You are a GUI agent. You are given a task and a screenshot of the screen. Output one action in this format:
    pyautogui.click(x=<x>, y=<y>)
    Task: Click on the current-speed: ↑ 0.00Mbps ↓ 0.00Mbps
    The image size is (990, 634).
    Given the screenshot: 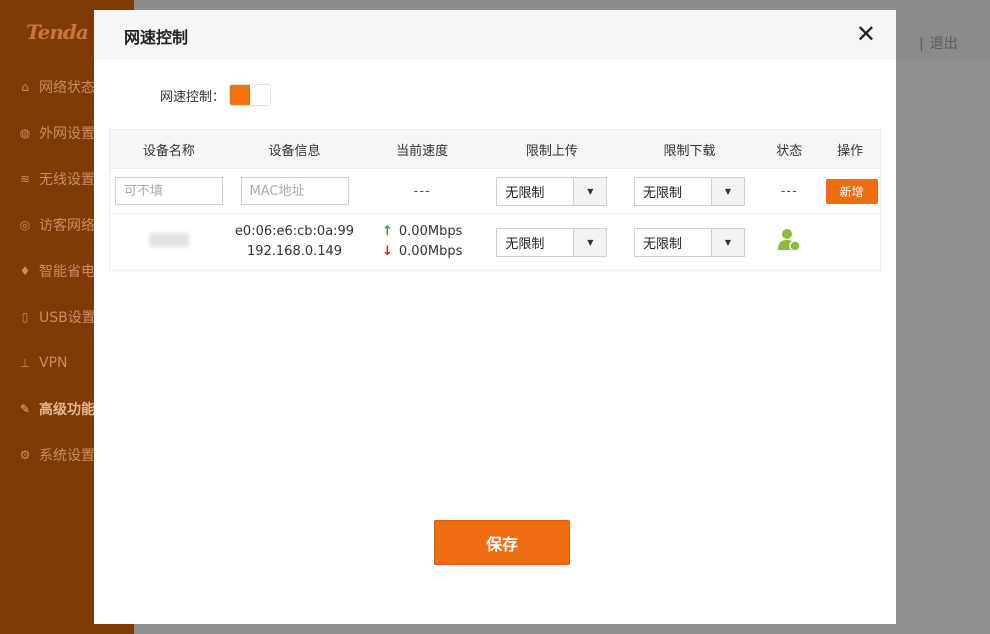 What is the action you would take?
    pyautogui.click(x=422, y=242)
    